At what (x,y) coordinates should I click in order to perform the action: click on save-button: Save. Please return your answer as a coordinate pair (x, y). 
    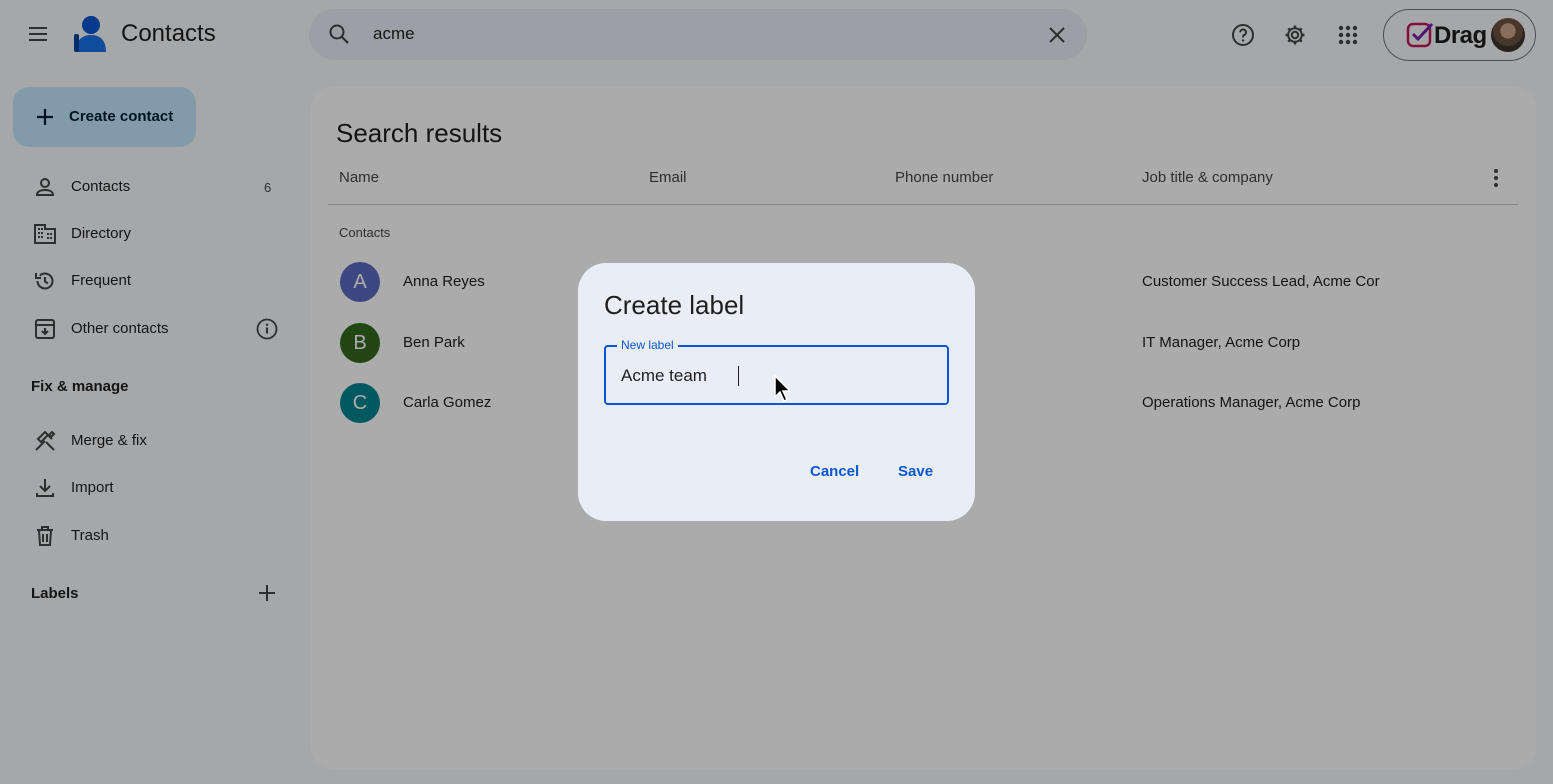
    Looking at the image, I should click on (915, 471).